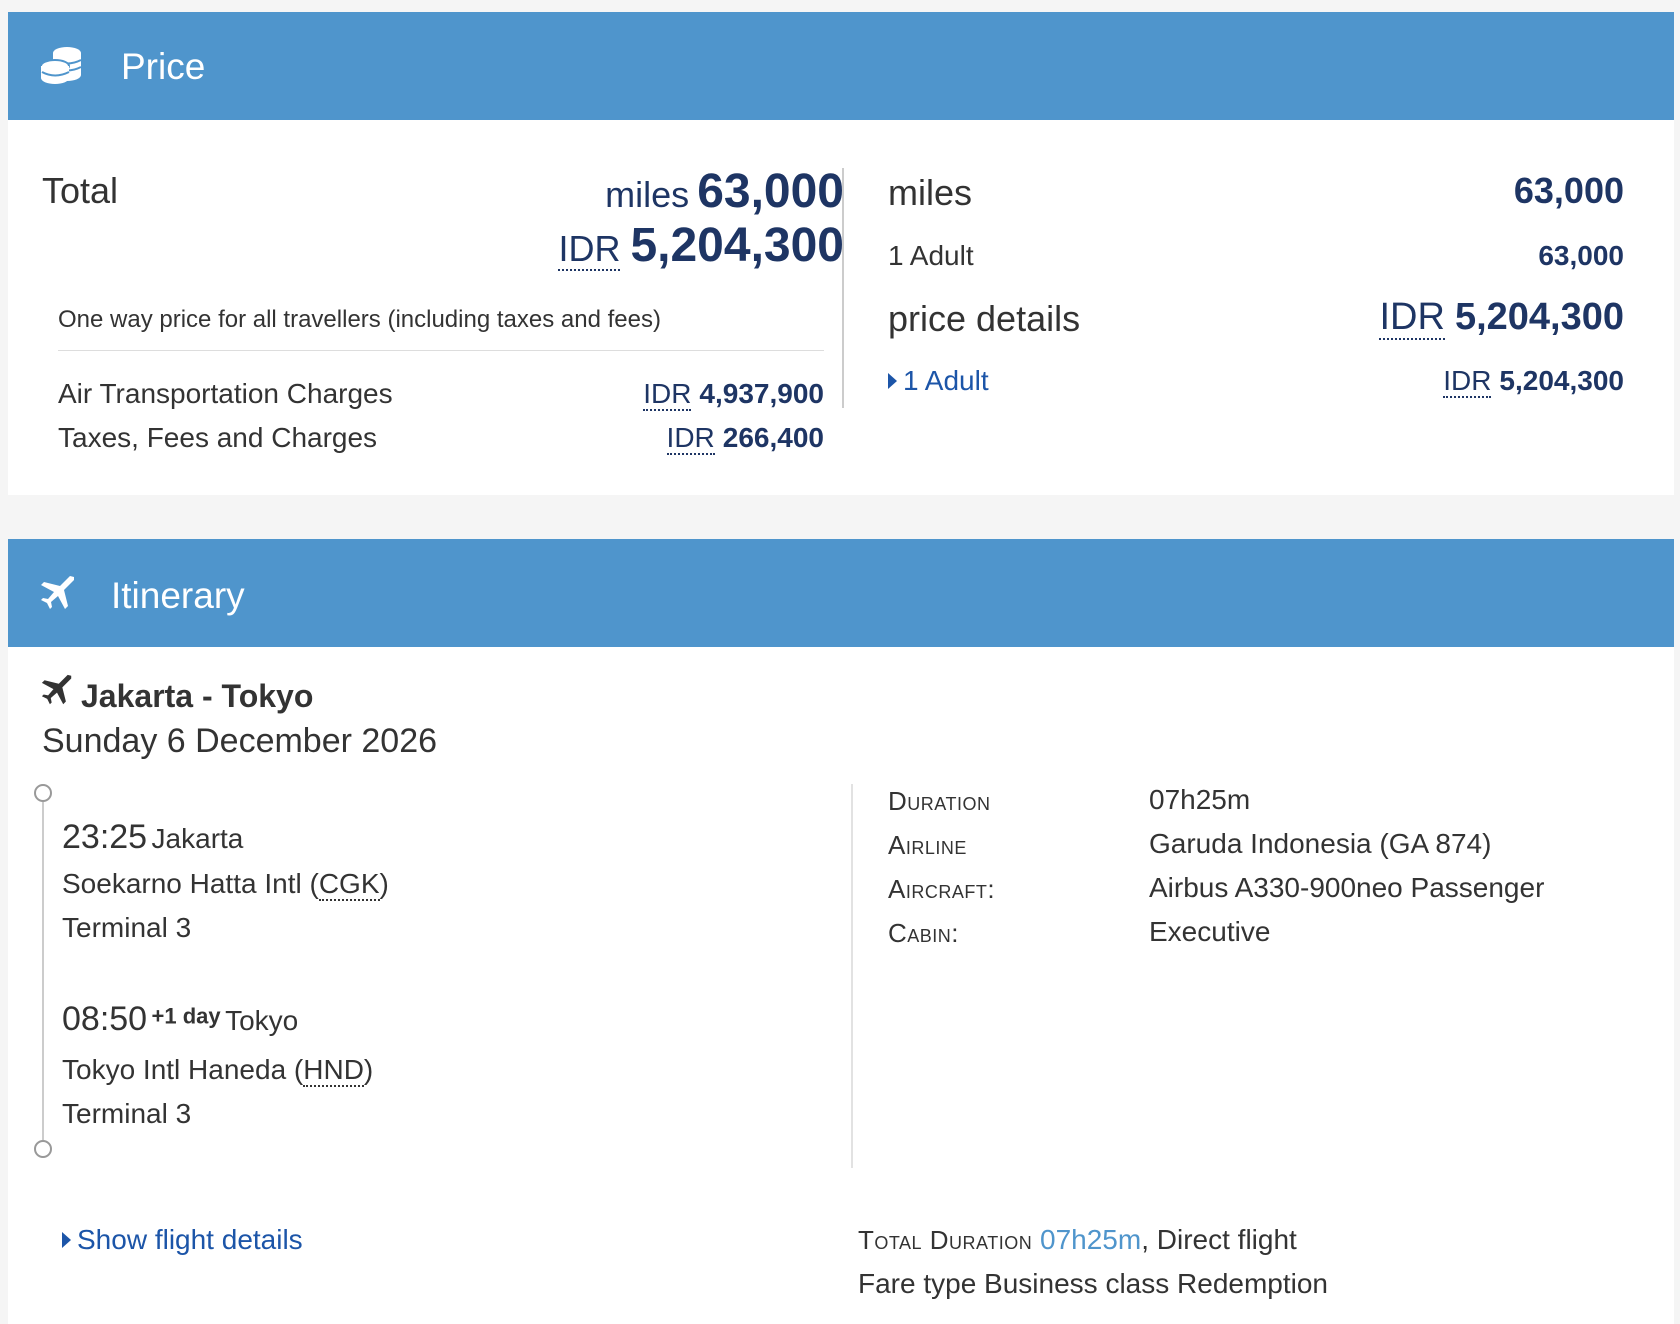 The width and height of the screenshot is (1680, 1324). What do you see at coordinates (1467, 381) in the screenshot?
I see `price-adult-currency: IDR` at bounding box center [1467, 381].